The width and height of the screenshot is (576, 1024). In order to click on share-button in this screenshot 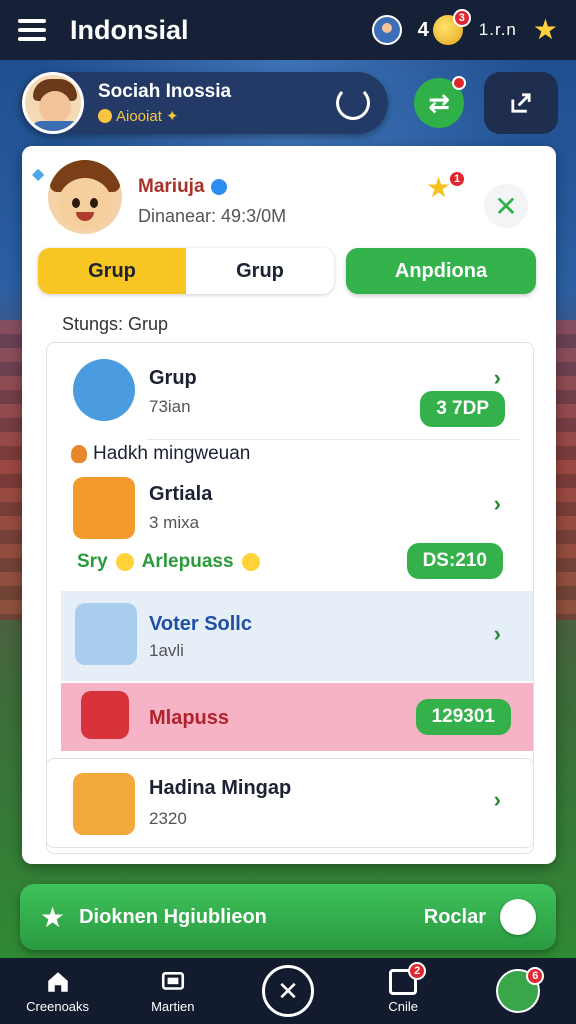, I will do `click(521, 103)`.